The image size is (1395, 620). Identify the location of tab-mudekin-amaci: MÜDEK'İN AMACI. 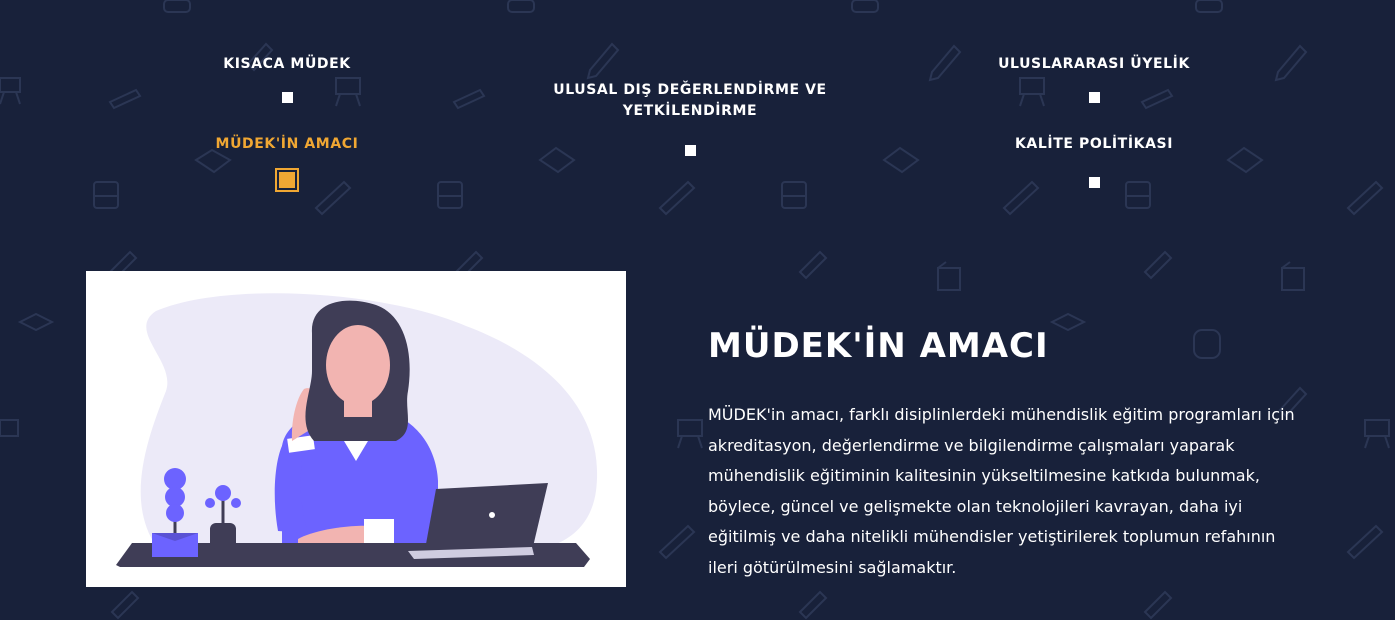
(287, 163).